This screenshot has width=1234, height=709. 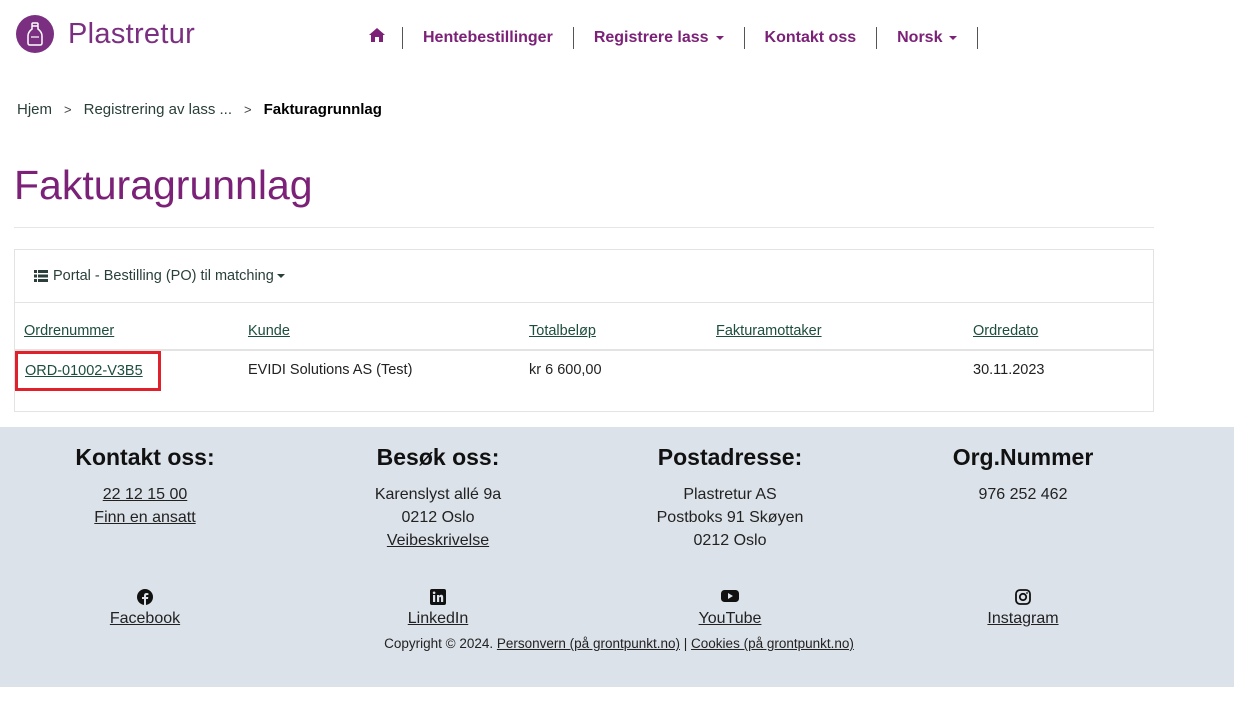 I want to click on divider, so click(x=584, y=227).